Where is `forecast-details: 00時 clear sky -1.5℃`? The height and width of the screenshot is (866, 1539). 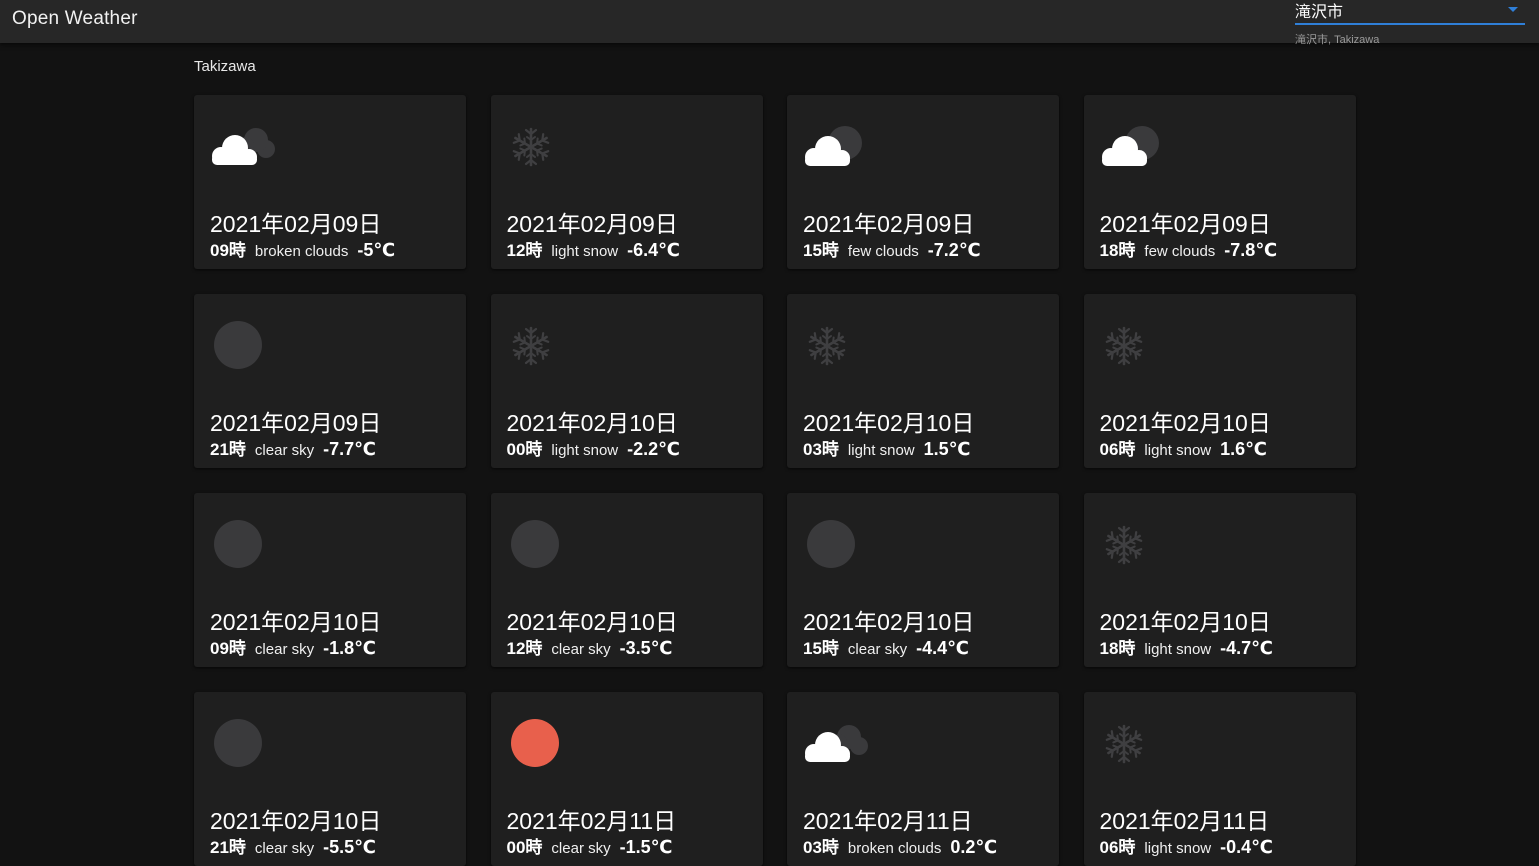 forecast-details: 00時 clear sky -1.5℃ is located at coordinates (590, 845).